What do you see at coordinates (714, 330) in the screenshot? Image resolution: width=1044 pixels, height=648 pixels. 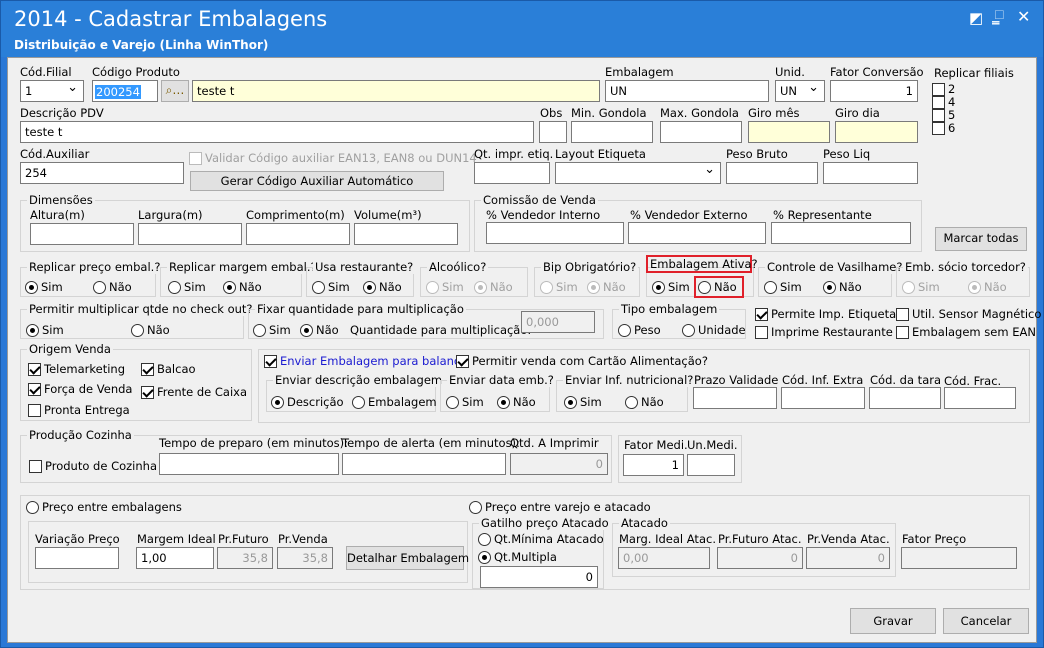 I see `tipo-unidade-radio: Unidade` at bounding box center [714, 330].